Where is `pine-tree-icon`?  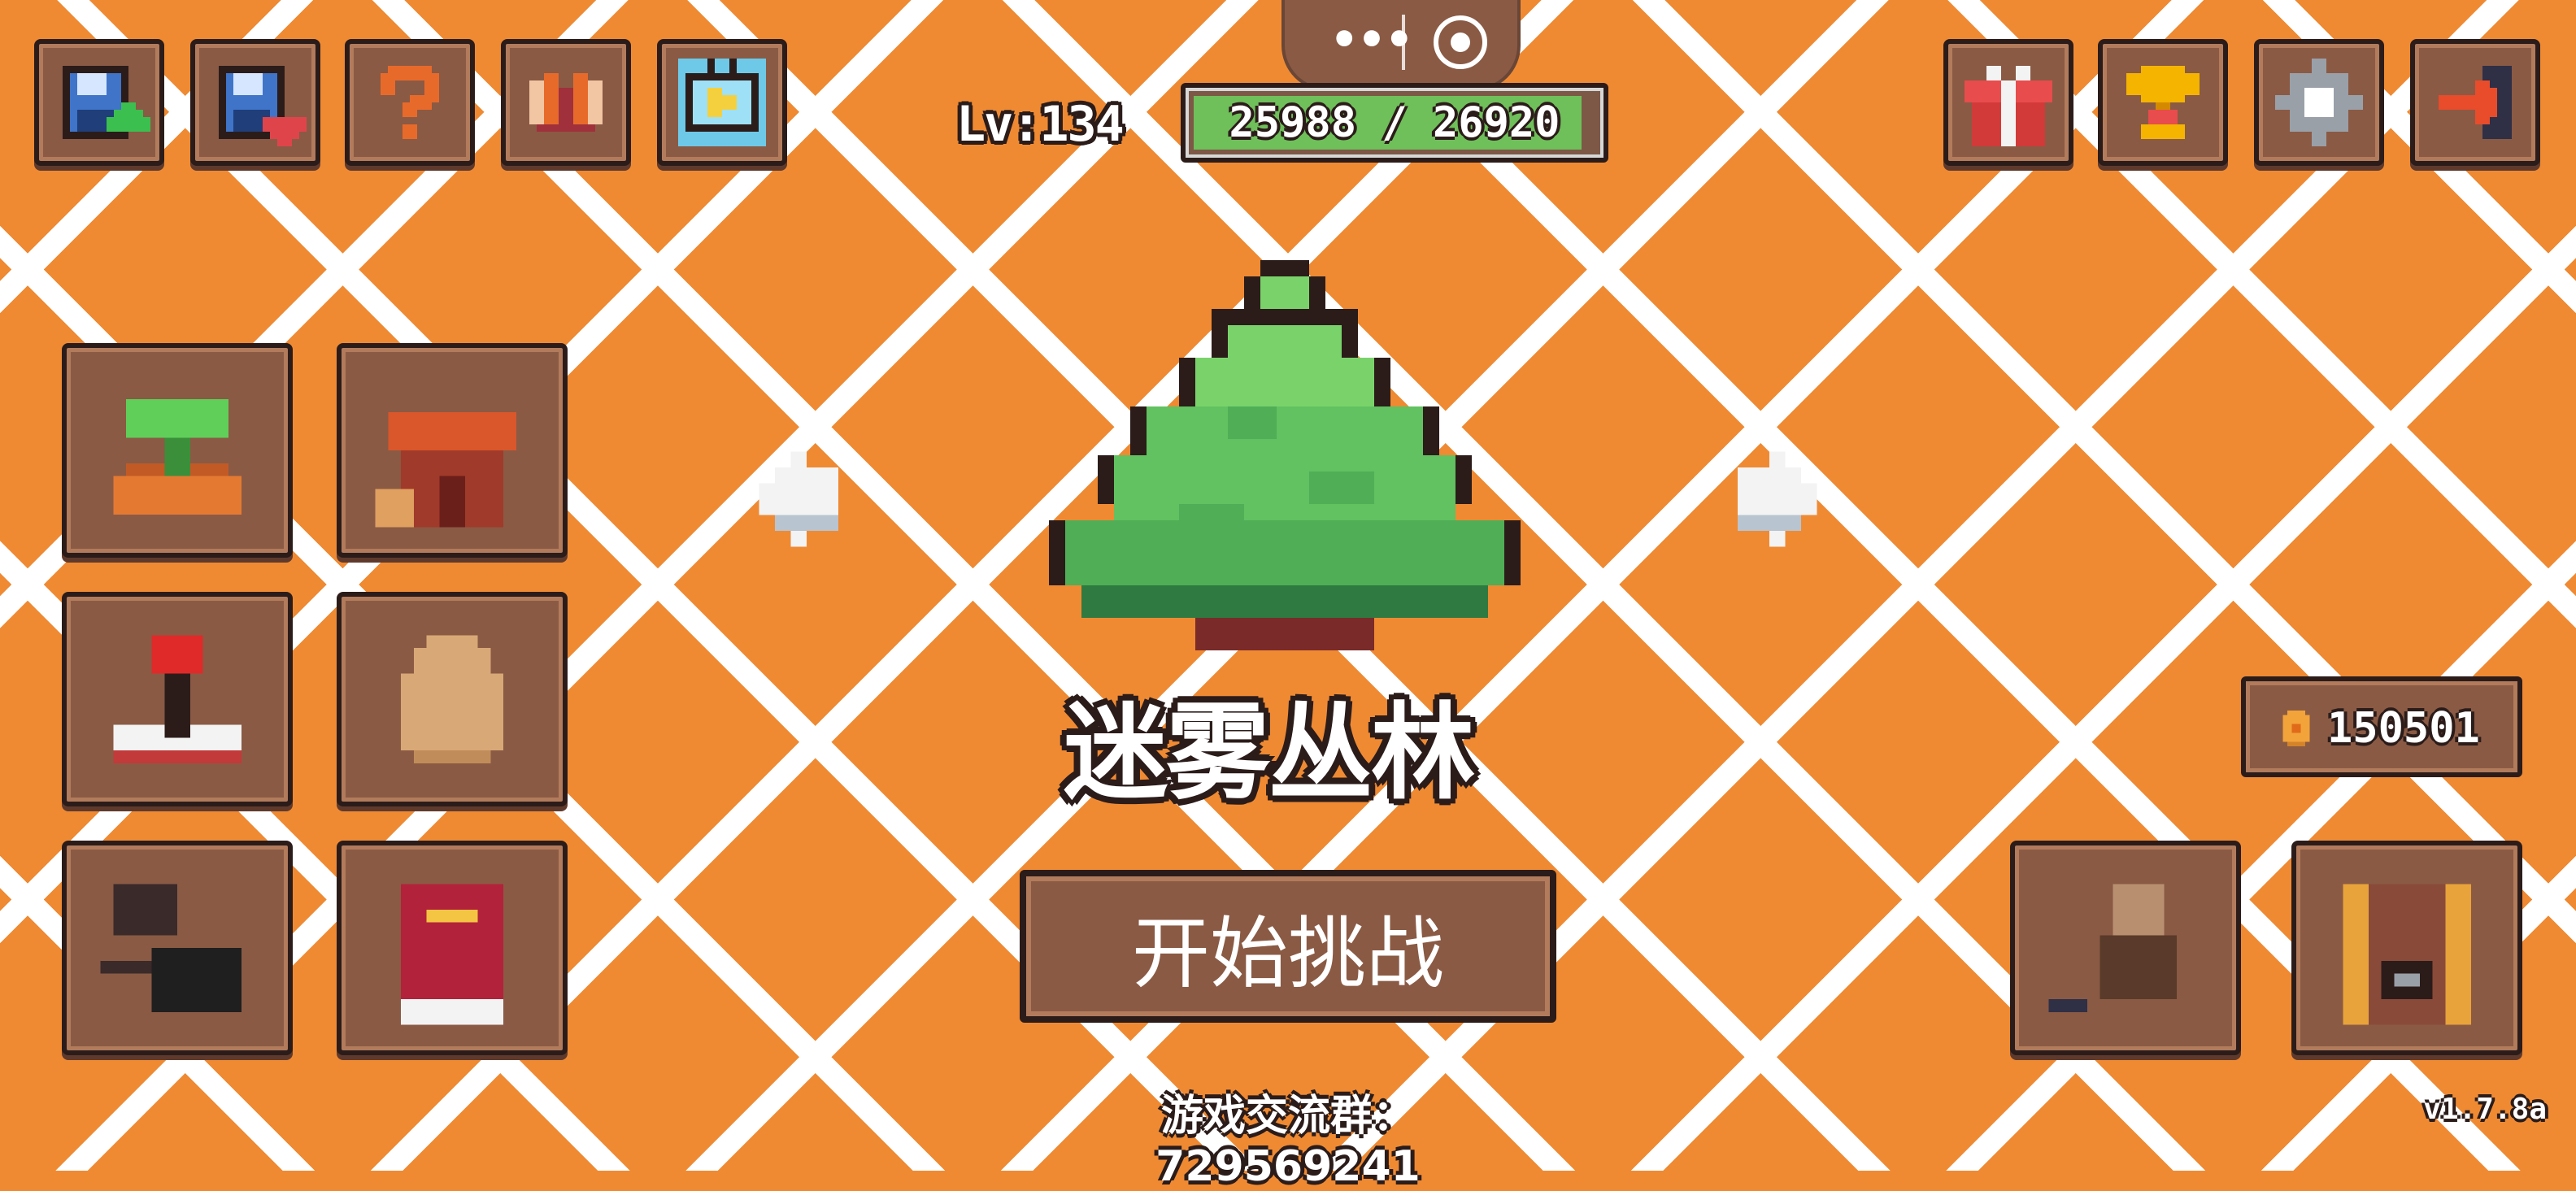 pine-tree-icon is located at coordinates (1285, 455).